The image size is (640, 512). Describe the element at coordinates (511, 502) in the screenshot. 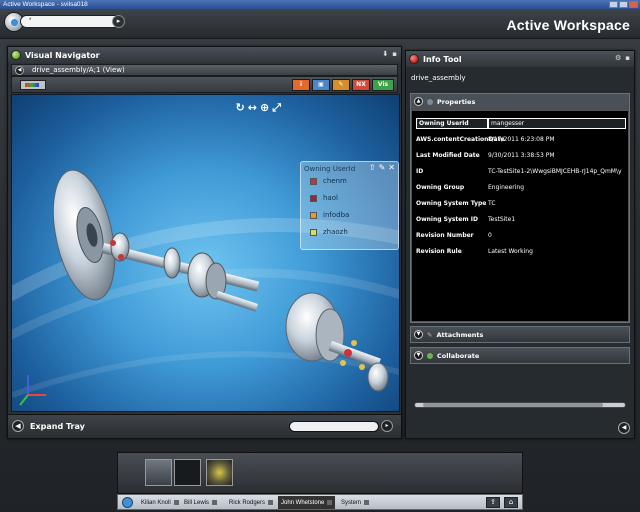

I see `home-tray-icon: ⌂` at that location.